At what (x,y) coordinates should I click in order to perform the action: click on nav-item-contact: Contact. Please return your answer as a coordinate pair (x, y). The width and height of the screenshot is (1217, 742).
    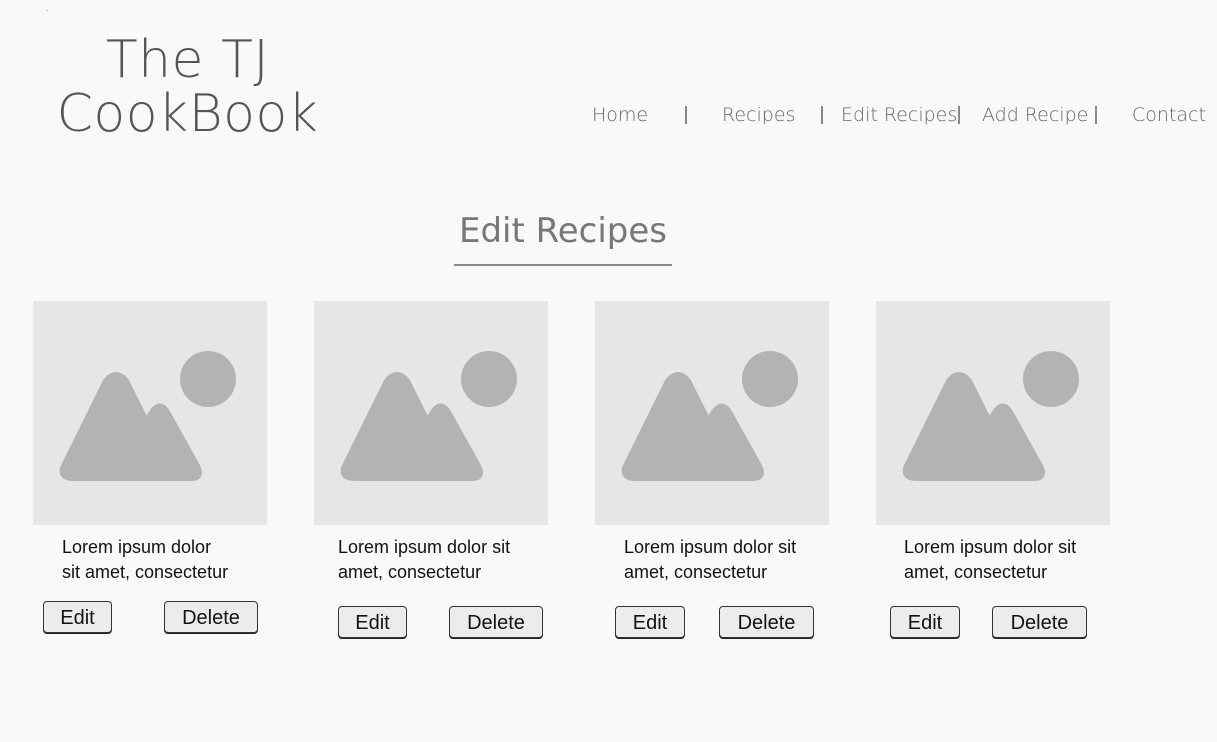
    Looking at the image, I should click on (1169, 115).